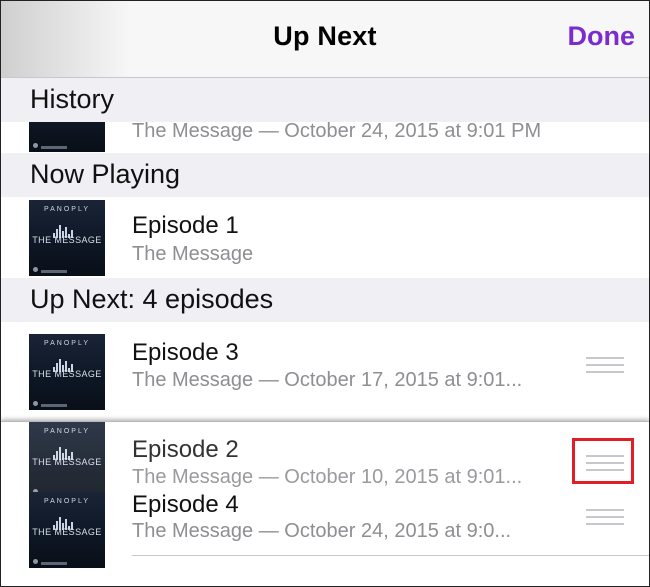  I want to click on now-playing-episode-title: Episode 1, so click(185, 225).